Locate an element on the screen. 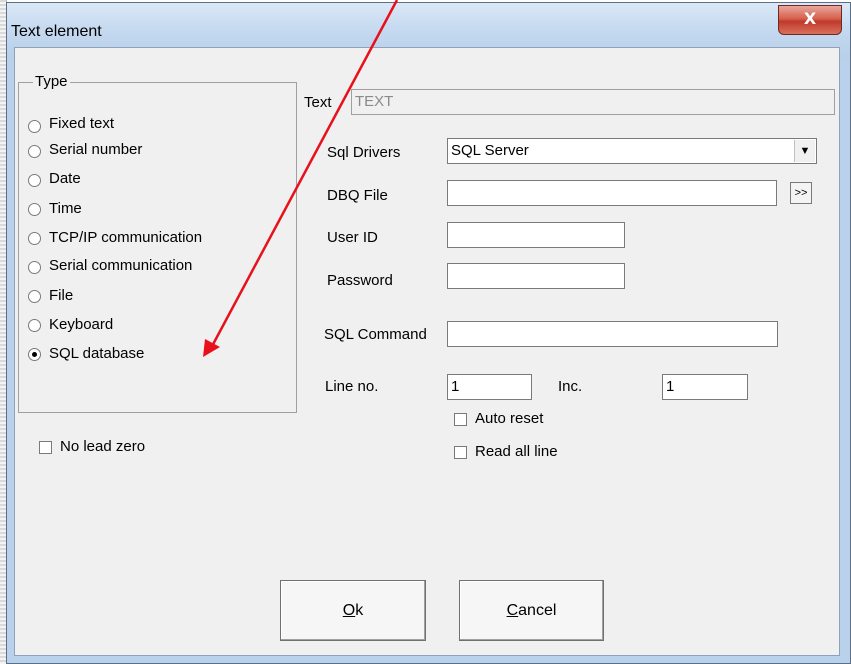 Image resolution: width=851 pixels, height=664 pixels. radio-label: Date is located at coordinates (65, 178).